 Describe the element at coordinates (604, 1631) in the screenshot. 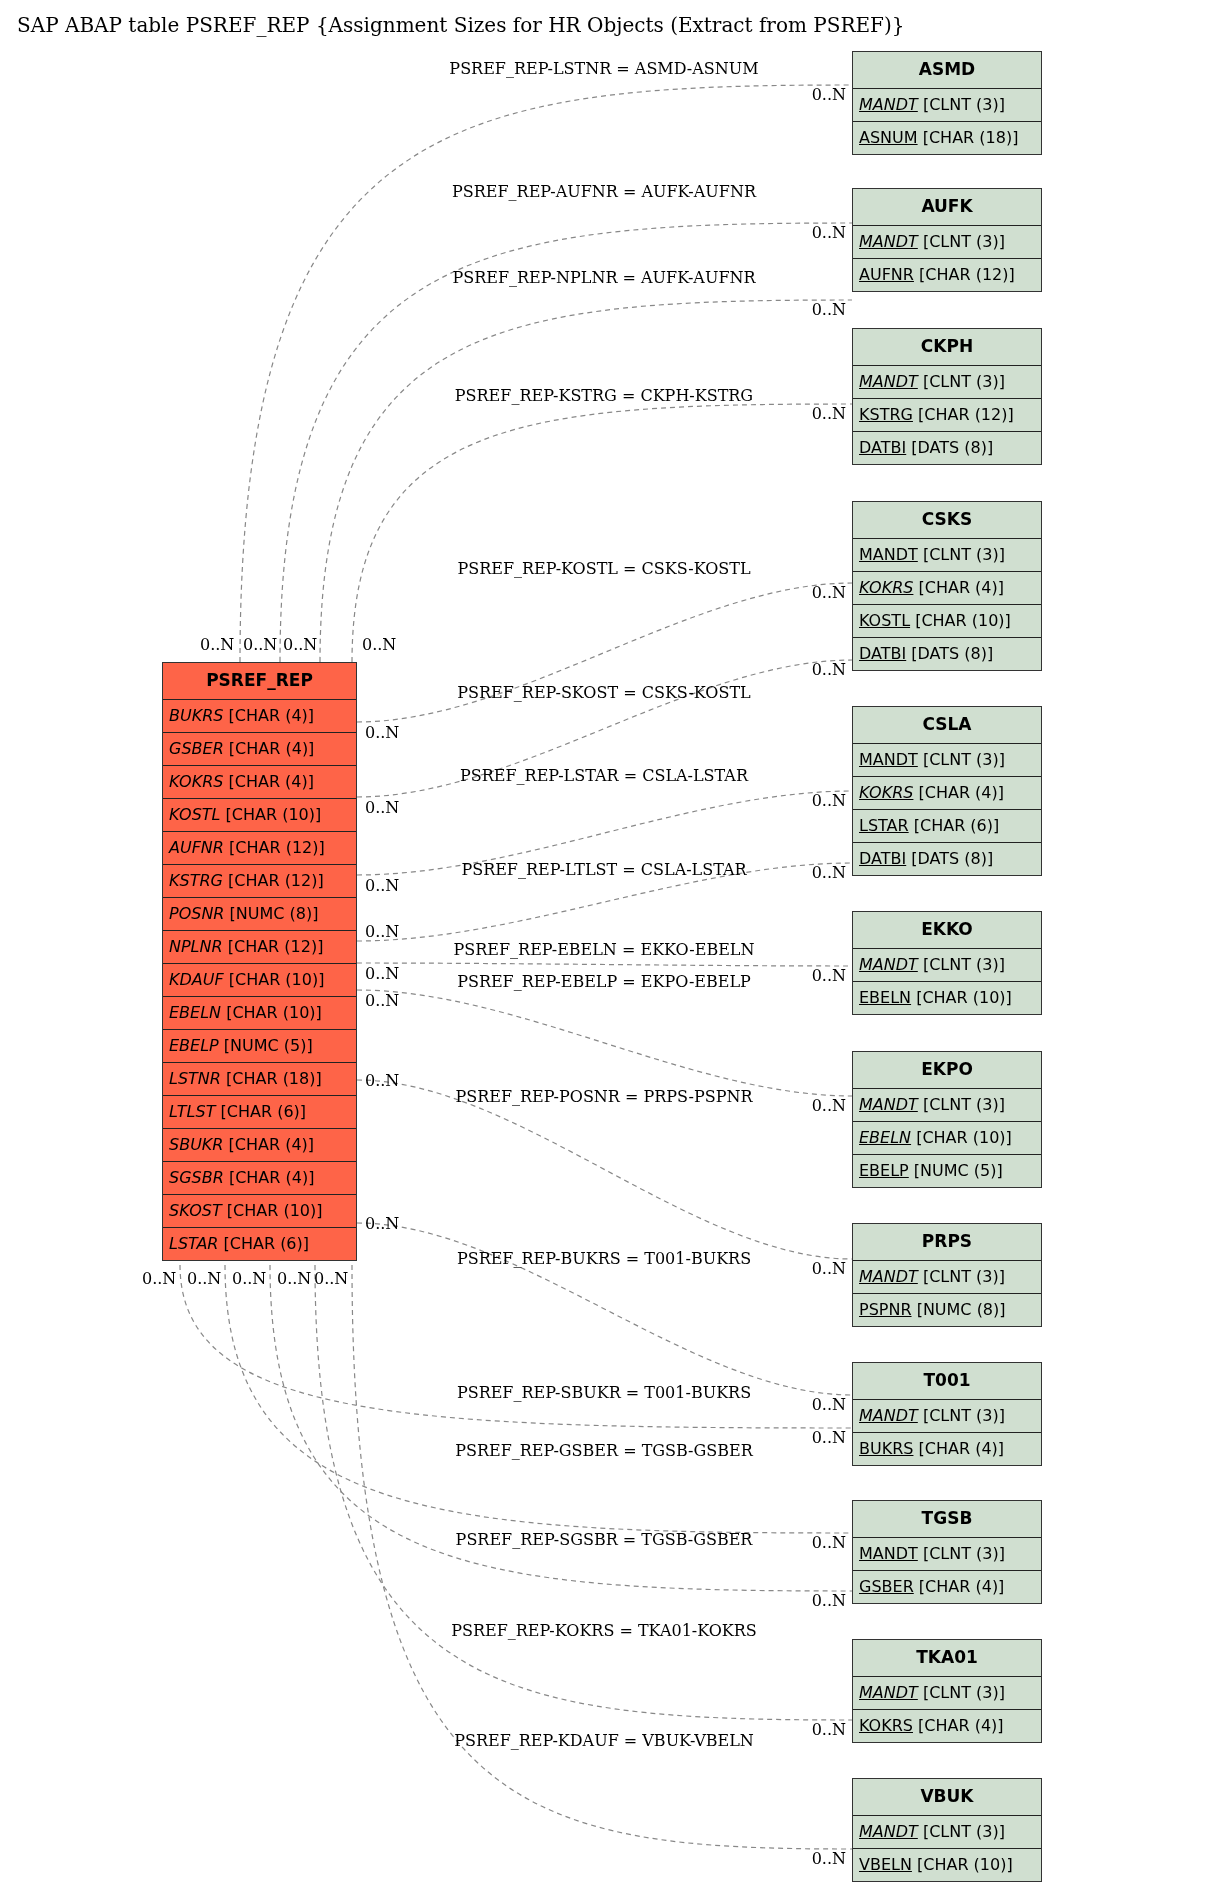

I see `relation-label: PSREF_REP-KOKRS = TKA01-KOKRS` at that location.